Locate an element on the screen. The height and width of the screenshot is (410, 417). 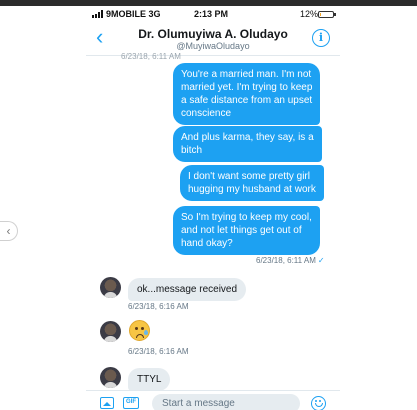
chevron-left-icon: ‹ is located at coordinates (8, 231).